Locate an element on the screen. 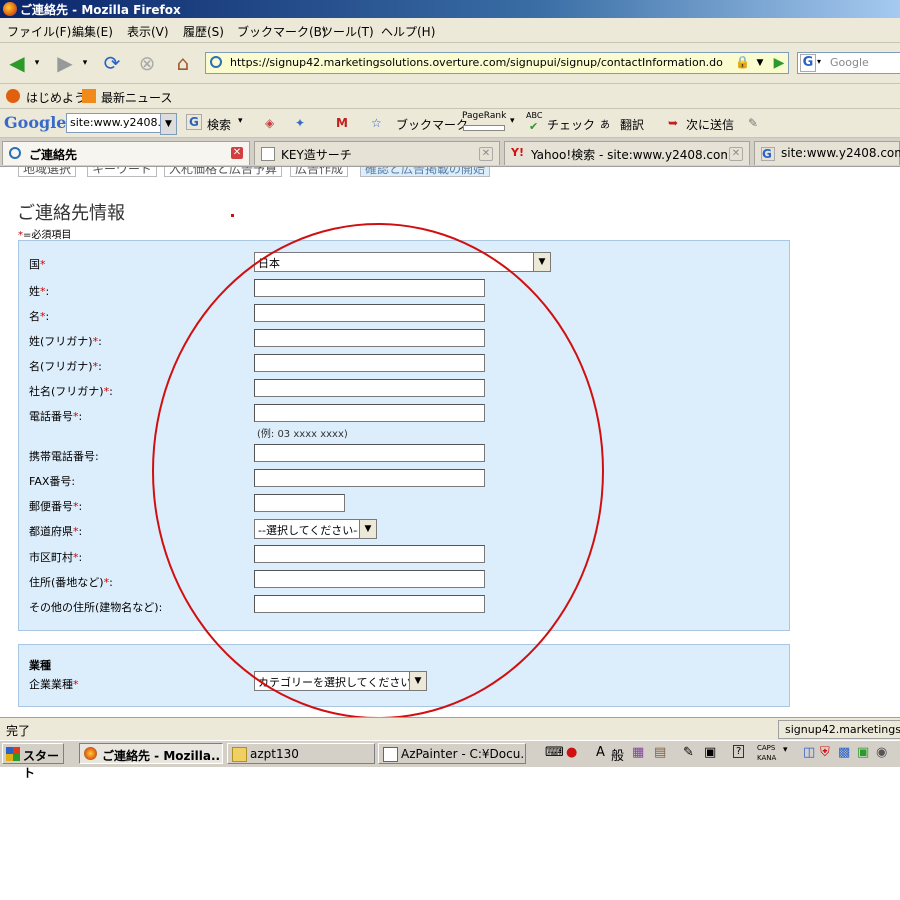 Image resolution: width=900 pixels, height=900 pixels. keyboard-icon: ⌨ is located at coordinates (554, 752).